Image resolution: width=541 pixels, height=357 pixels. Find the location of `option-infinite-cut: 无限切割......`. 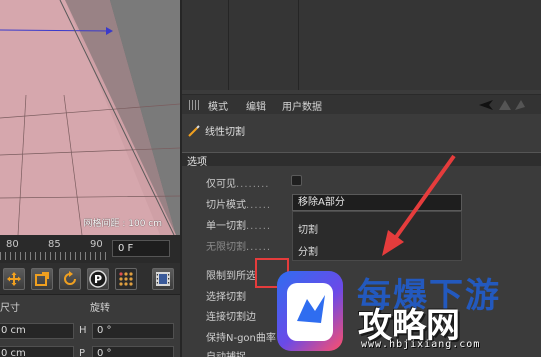

option-infinite-cut: 无限切割...... is located at coordinates (238, 245).